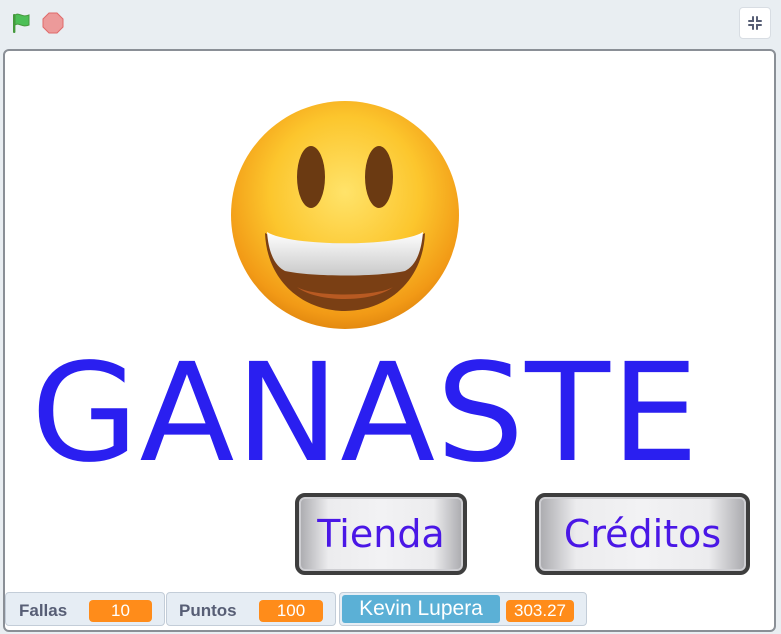 The width and height of the screenshot is (781, 634). What do you see at coordinates (120, 611) in the screenshot?
I see `fallas-value: 10` at bounding box center [120, 611].